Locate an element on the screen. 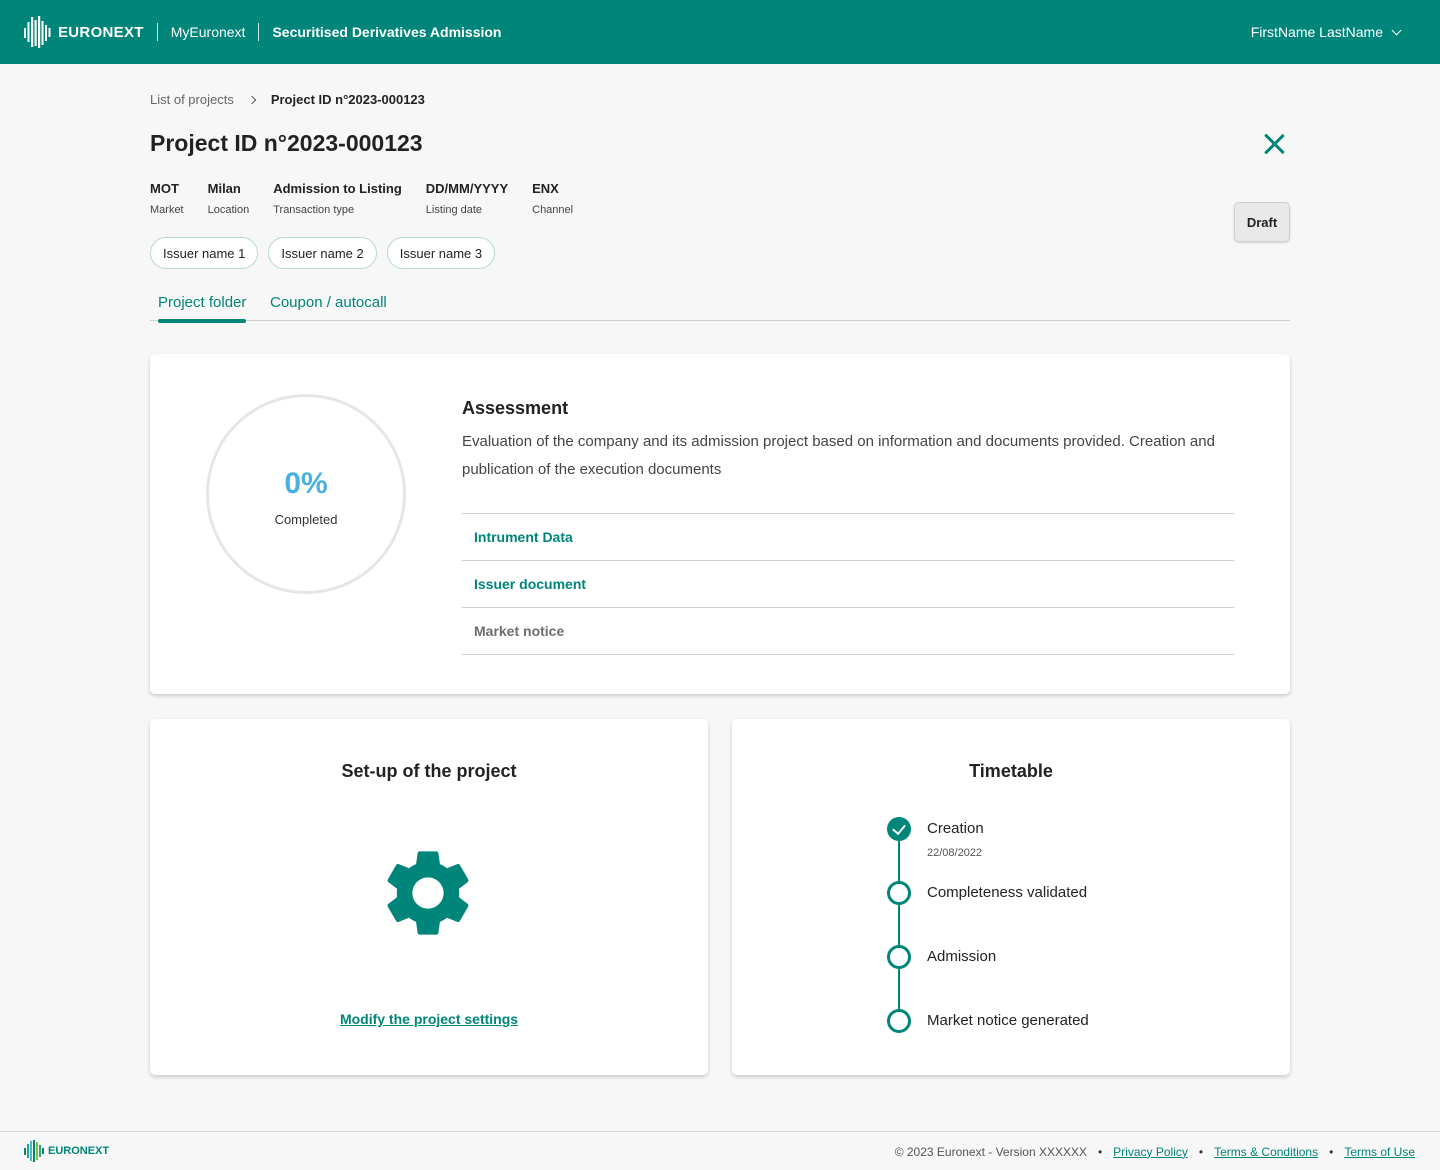  timeline-line is located at coordinates (899, 925).